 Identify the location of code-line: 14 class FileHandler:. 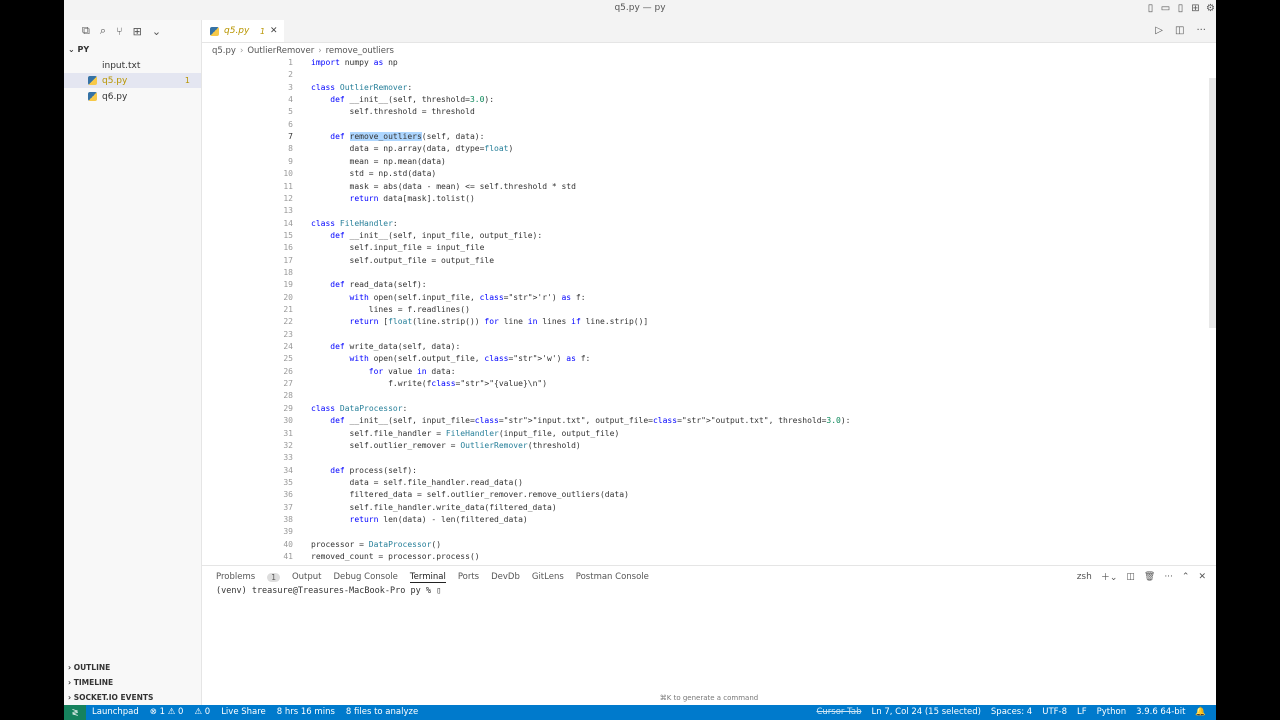
(702, 225).